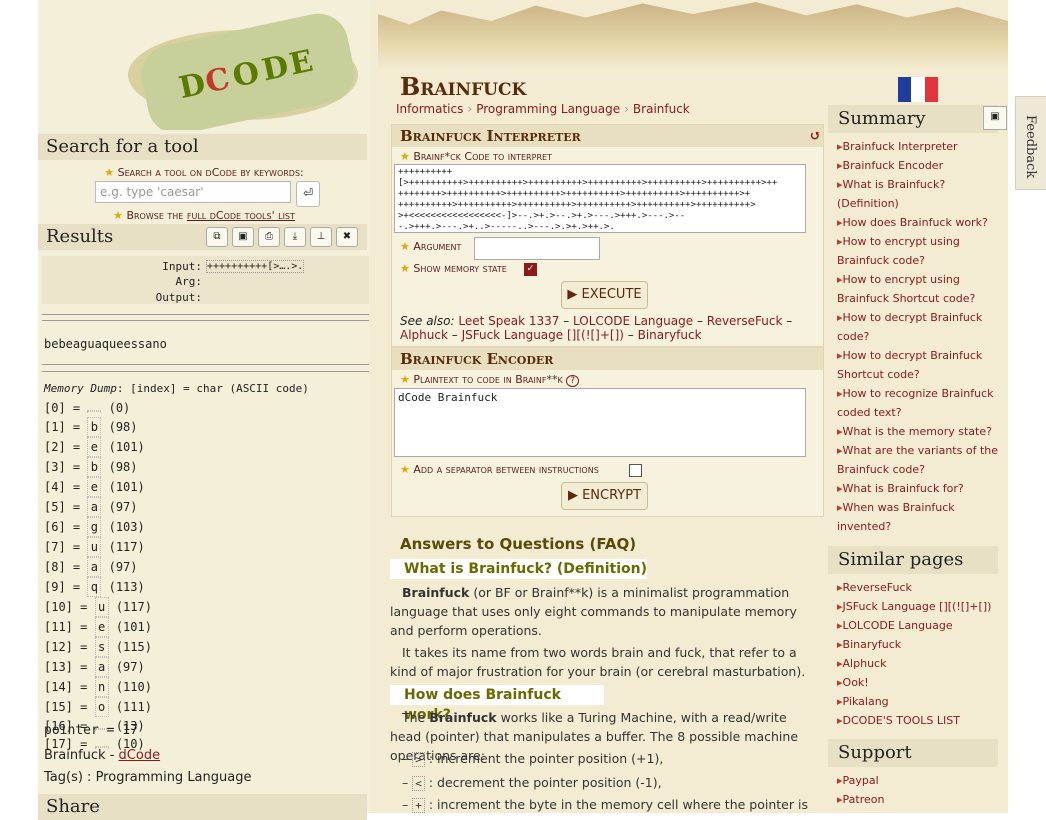 The image size is (1046, 820). What do you see at coordinates (922, 431) in the screenshot?
I see `sidebar-link: What is the memory state?` at bounding box center [922, 431].